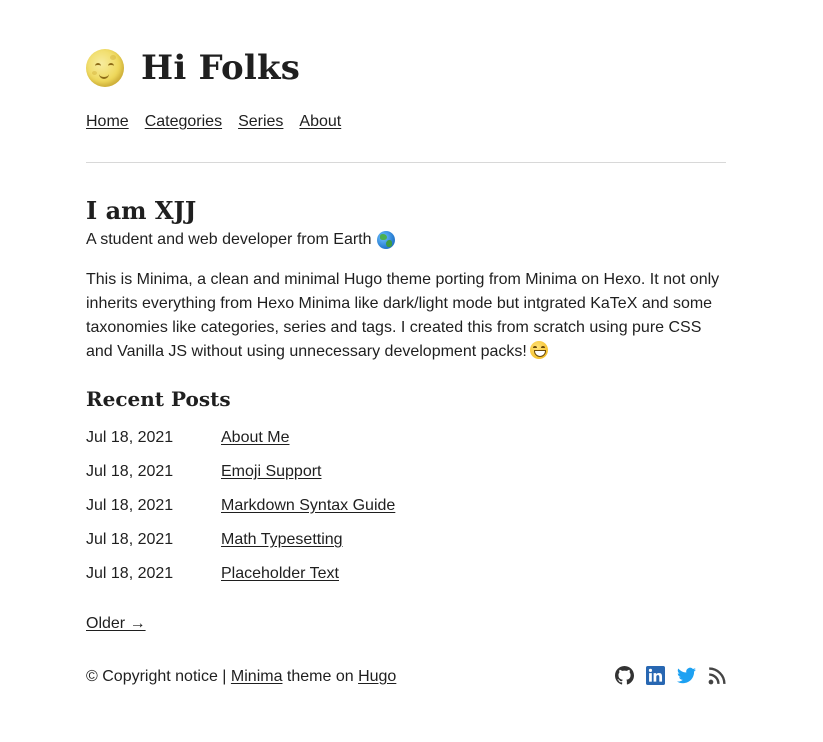  What do you see at coordinates (257, 676) in the screenshot?
I see `theme-link: Minima` at bounding box center [257, 676].